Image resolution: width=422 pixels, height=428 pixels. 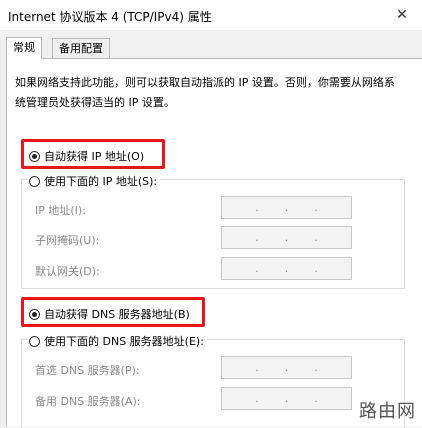 I want to click on close-icon: ✕, so click(x=402, y=15).